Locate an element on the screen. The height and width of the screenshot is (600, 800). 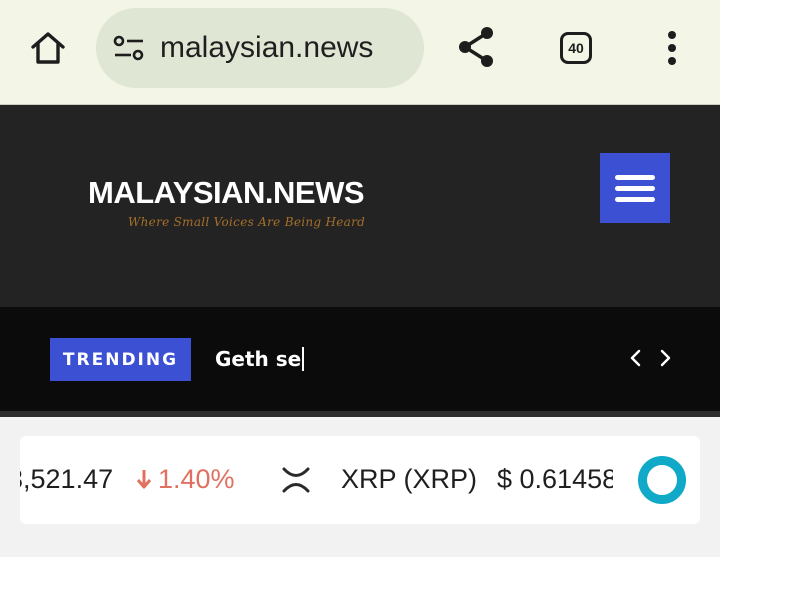
text-caret is located at coordinates (303, 359).